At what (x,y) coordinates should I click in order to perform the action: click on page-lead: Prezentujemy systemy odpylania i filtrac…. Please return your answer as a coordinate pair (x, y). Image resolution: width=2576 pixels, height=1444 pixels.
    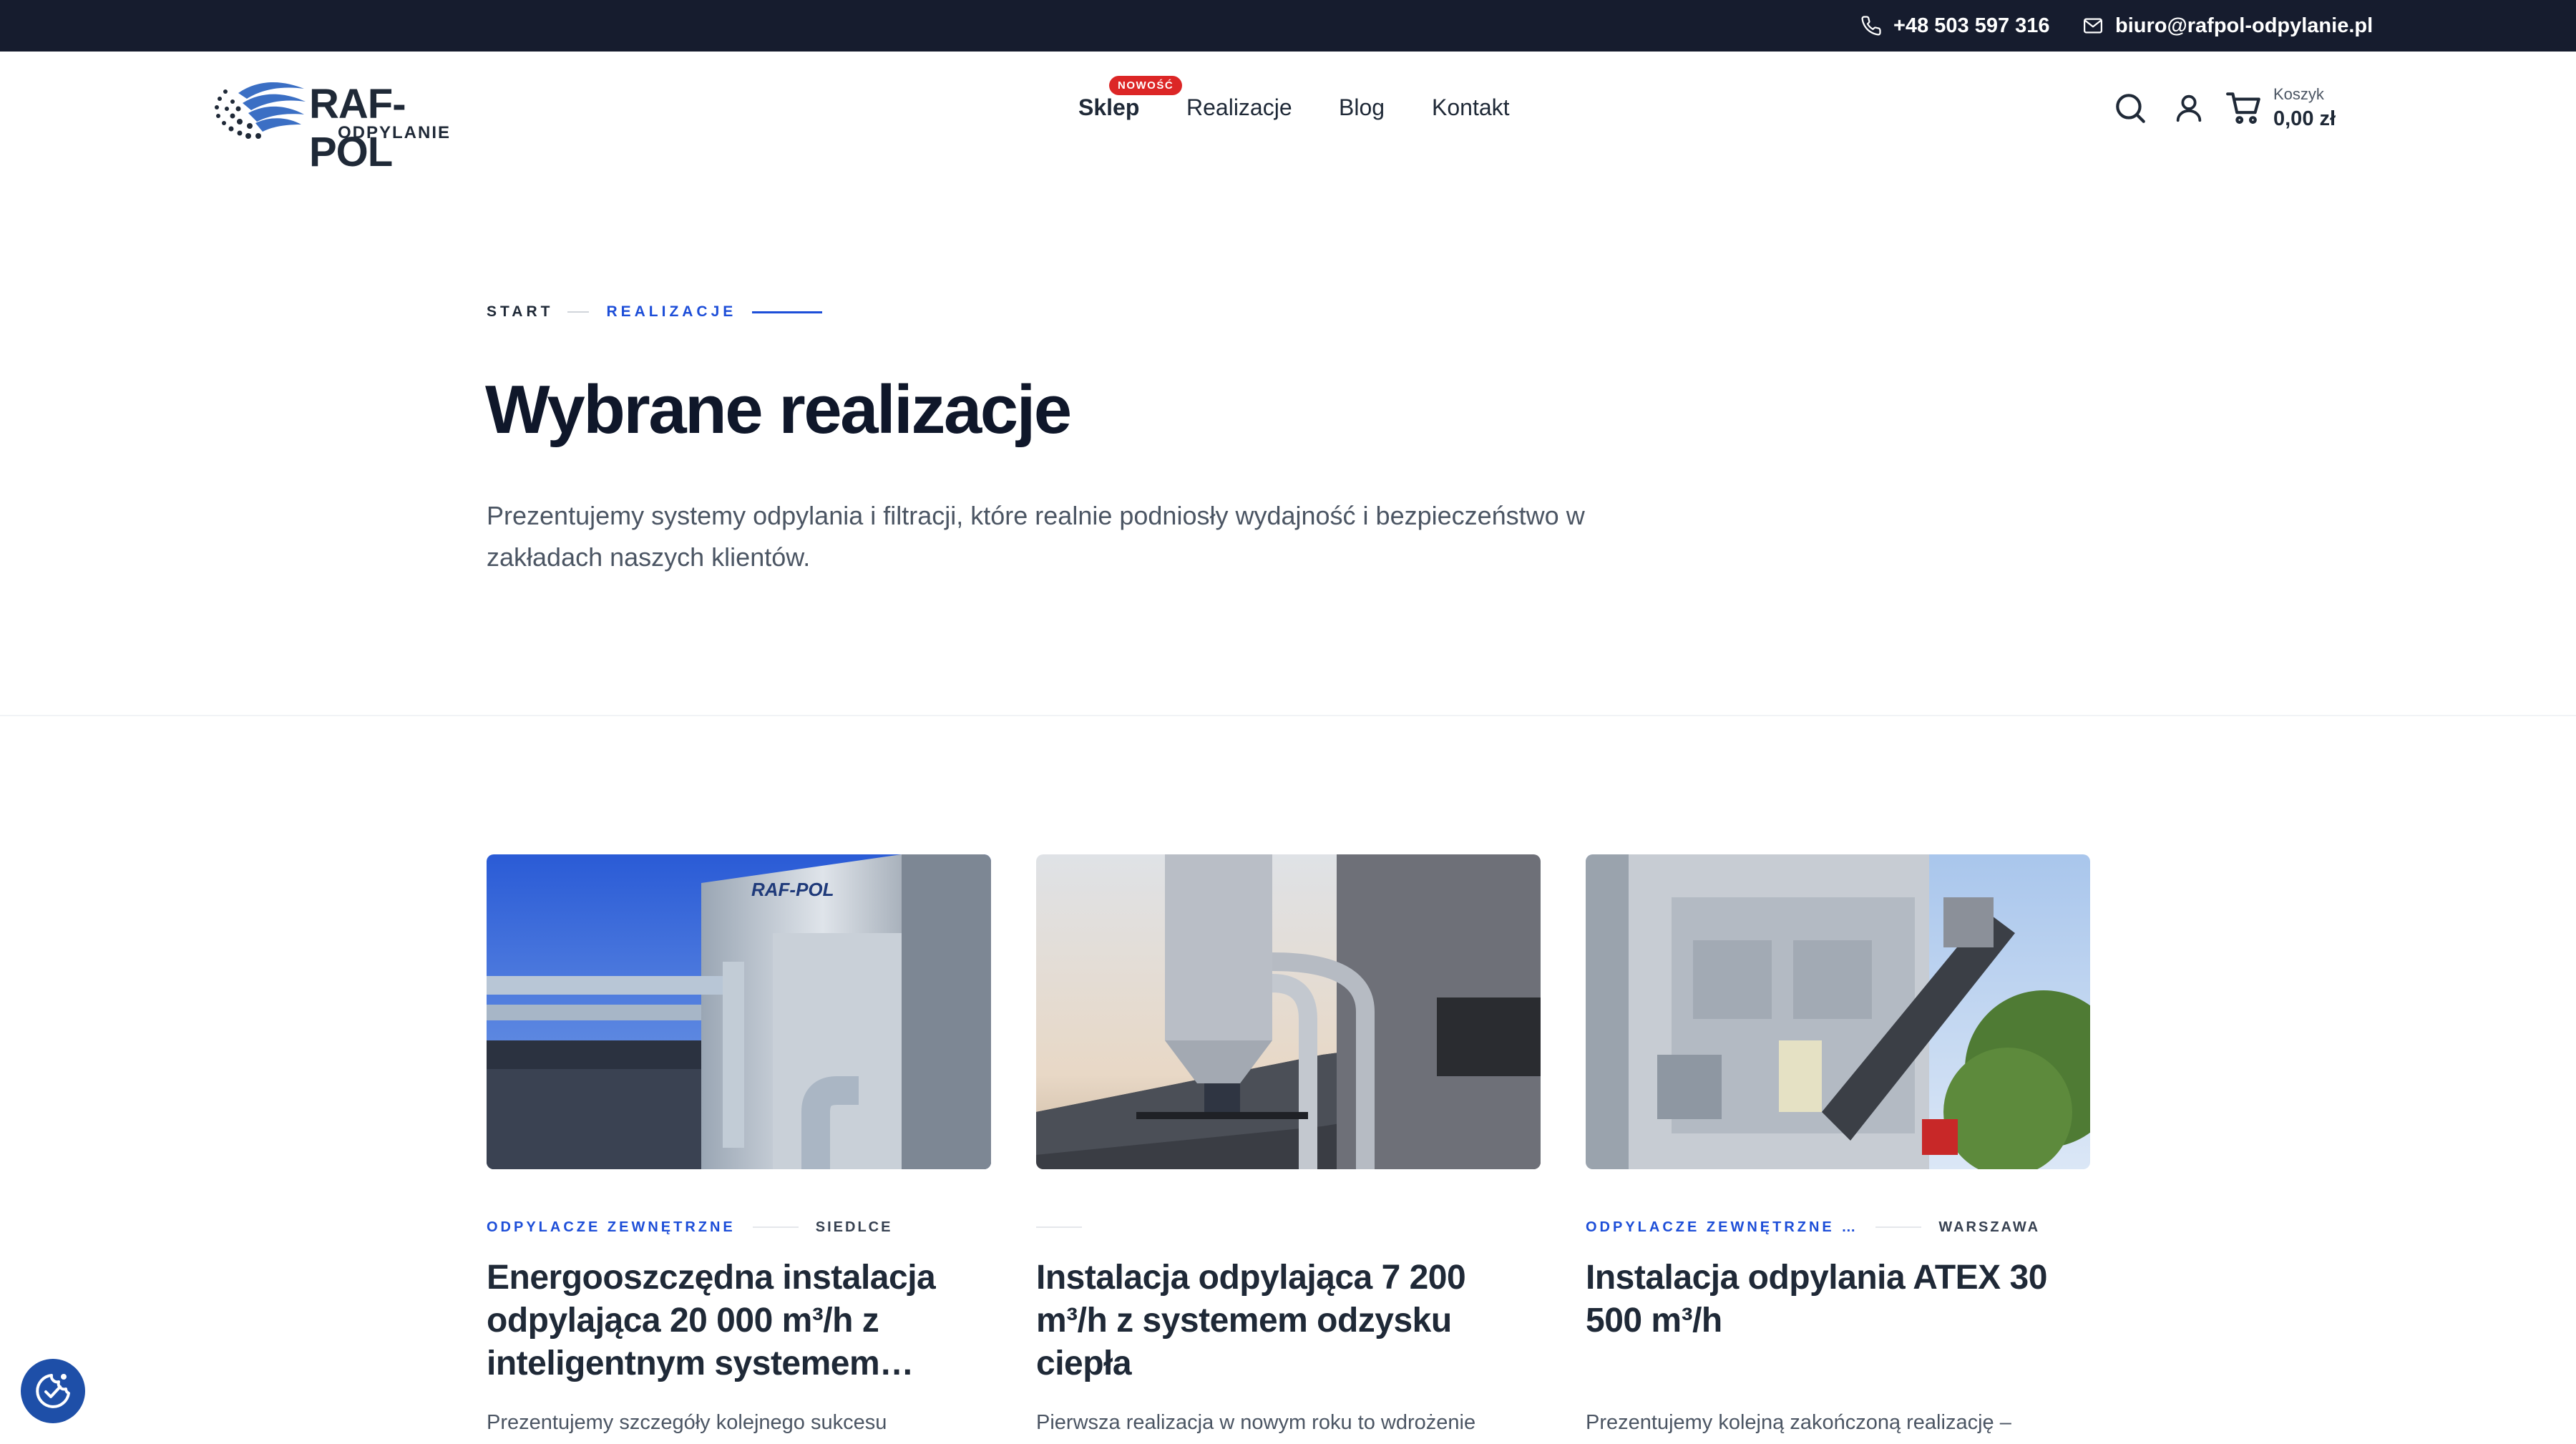
    Looking at the image, I should click on (1036, 537).